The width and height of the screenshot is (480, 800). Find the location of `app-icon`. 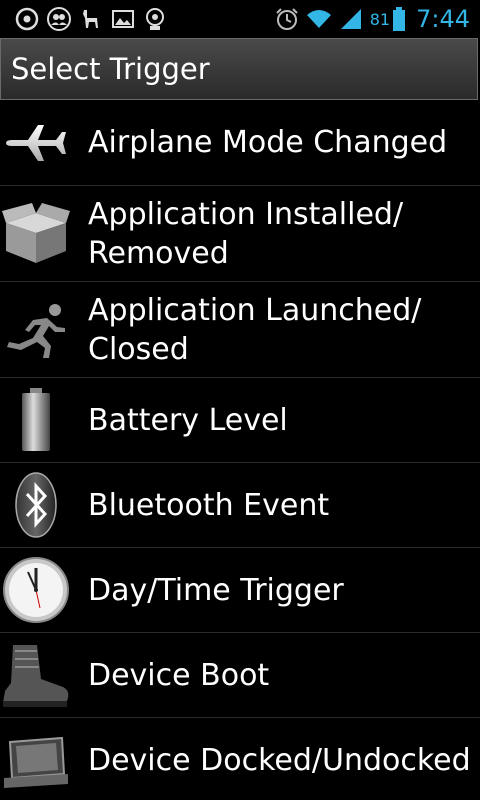

app-icon is located at coordinates (155, 19).